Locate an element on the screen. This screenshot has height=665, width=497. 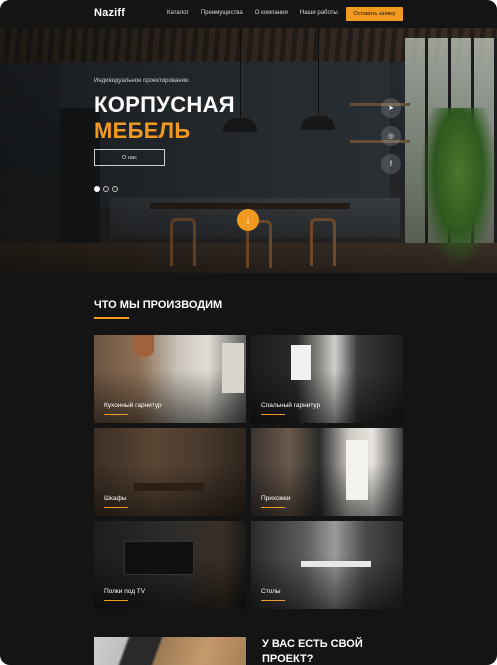
project-title: У ВАС ЕСТЬ СВОЙ ПРОЕКТ? is located at coordinates (312, 651).